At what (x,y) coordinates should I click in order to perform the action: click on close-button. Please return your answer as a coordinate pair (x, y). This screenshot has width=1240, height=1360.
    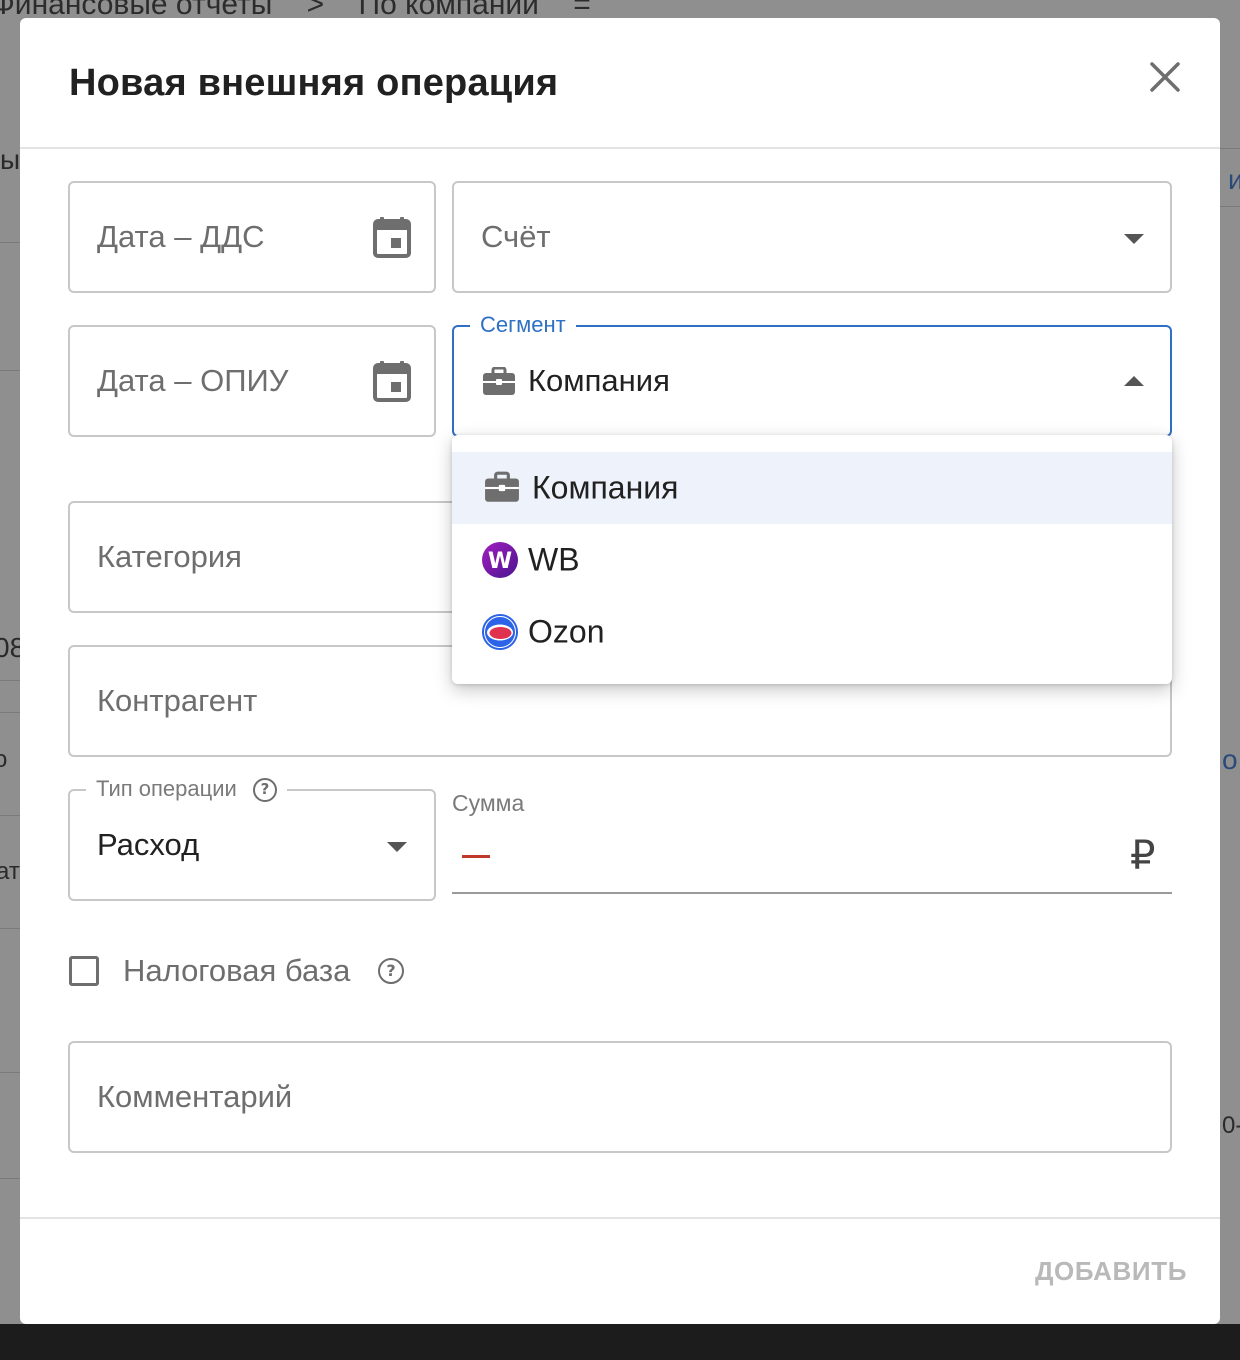
    Looking at the image, I should click on (1165, 77).